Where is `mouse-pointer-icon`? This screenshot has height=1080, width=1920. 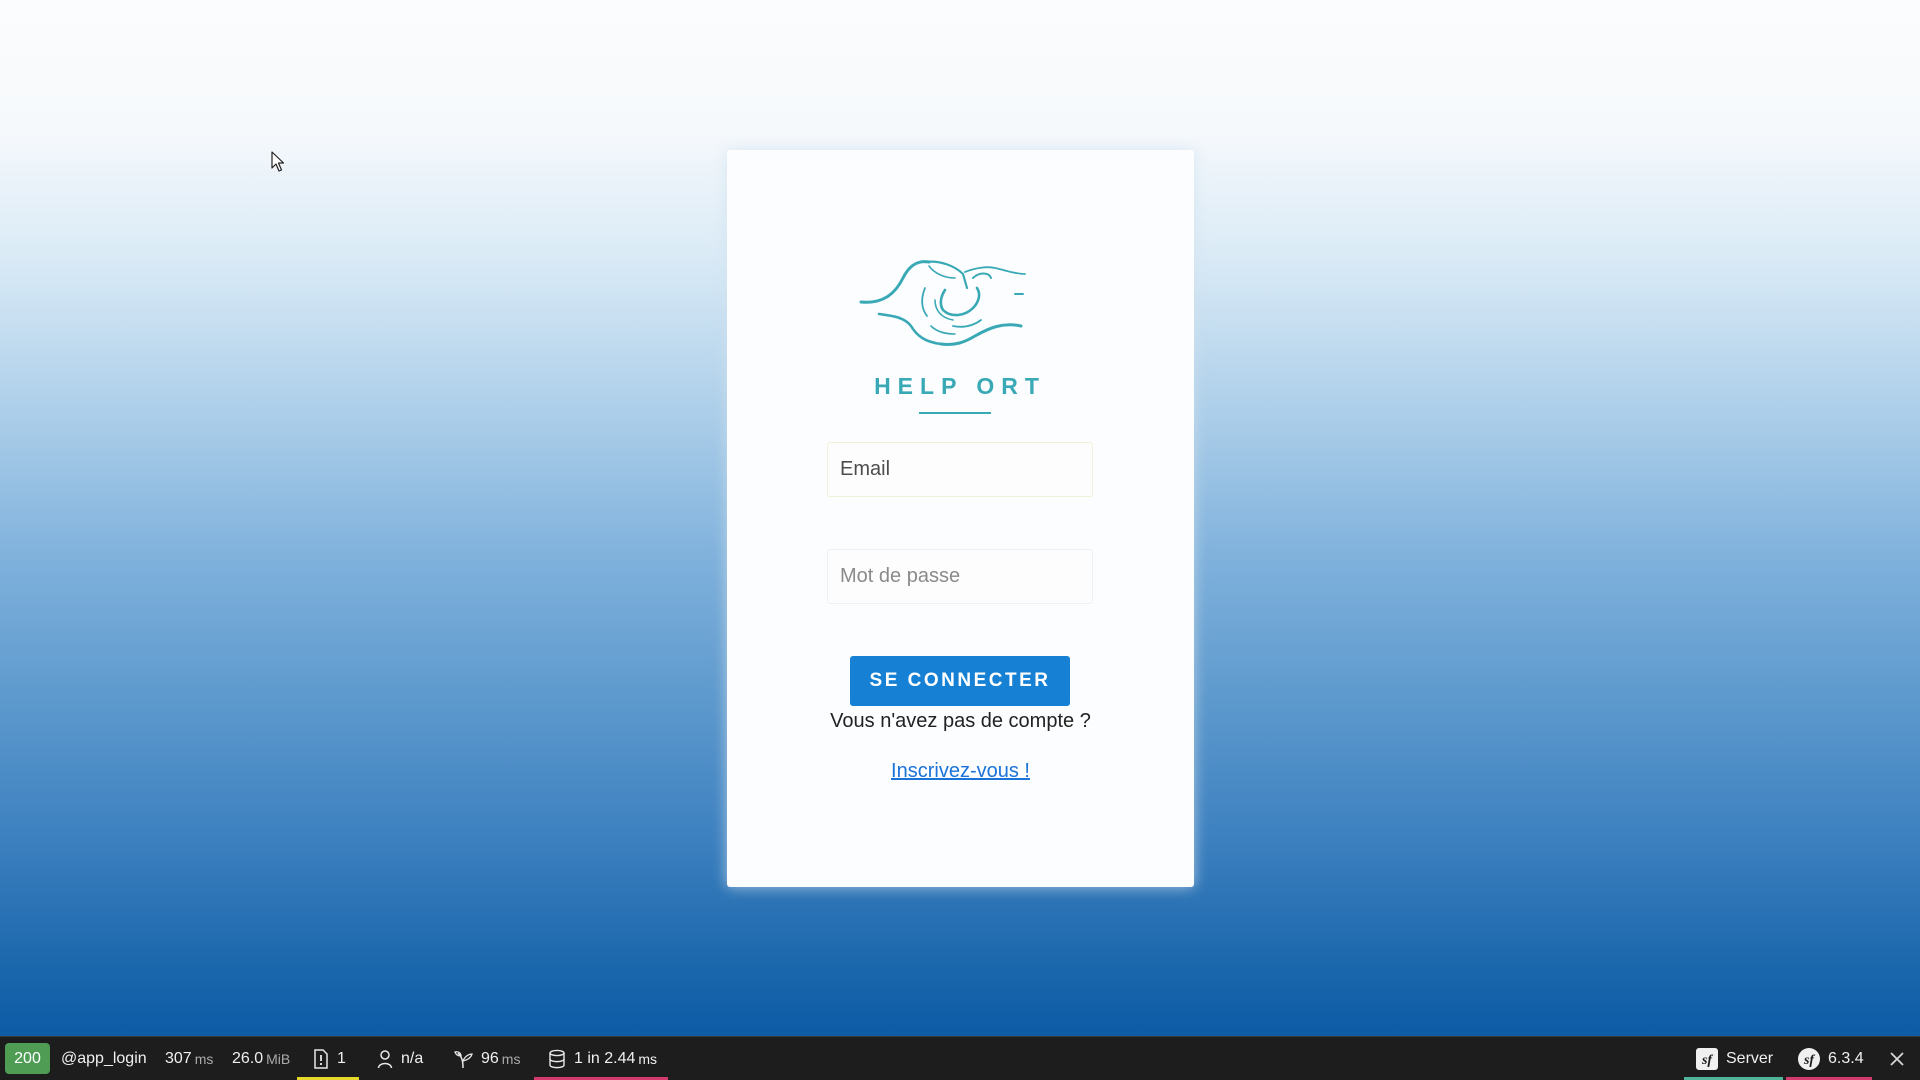 mouse-pointer-icon is located at coordinates (278, 161).